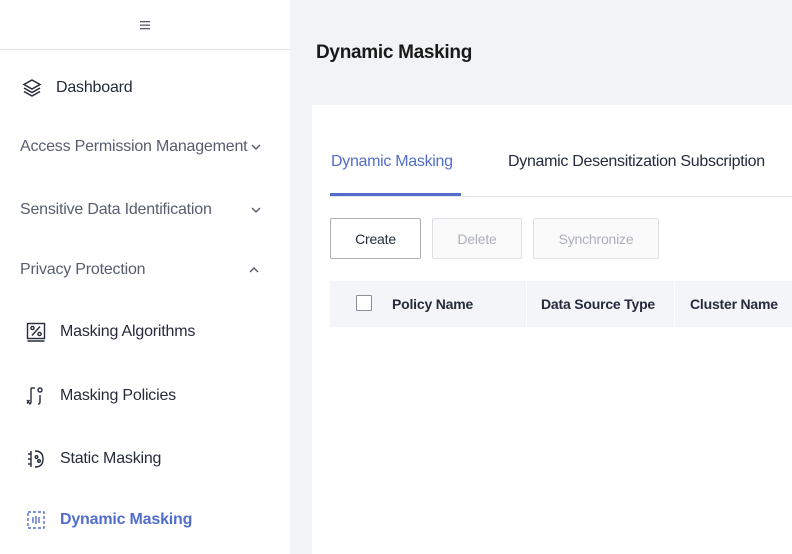 The height and width of the screenshot is (554, 792). Describe the element at coordinates (36, 459) in the screenshot. I see `static-masking-icon` at that location.